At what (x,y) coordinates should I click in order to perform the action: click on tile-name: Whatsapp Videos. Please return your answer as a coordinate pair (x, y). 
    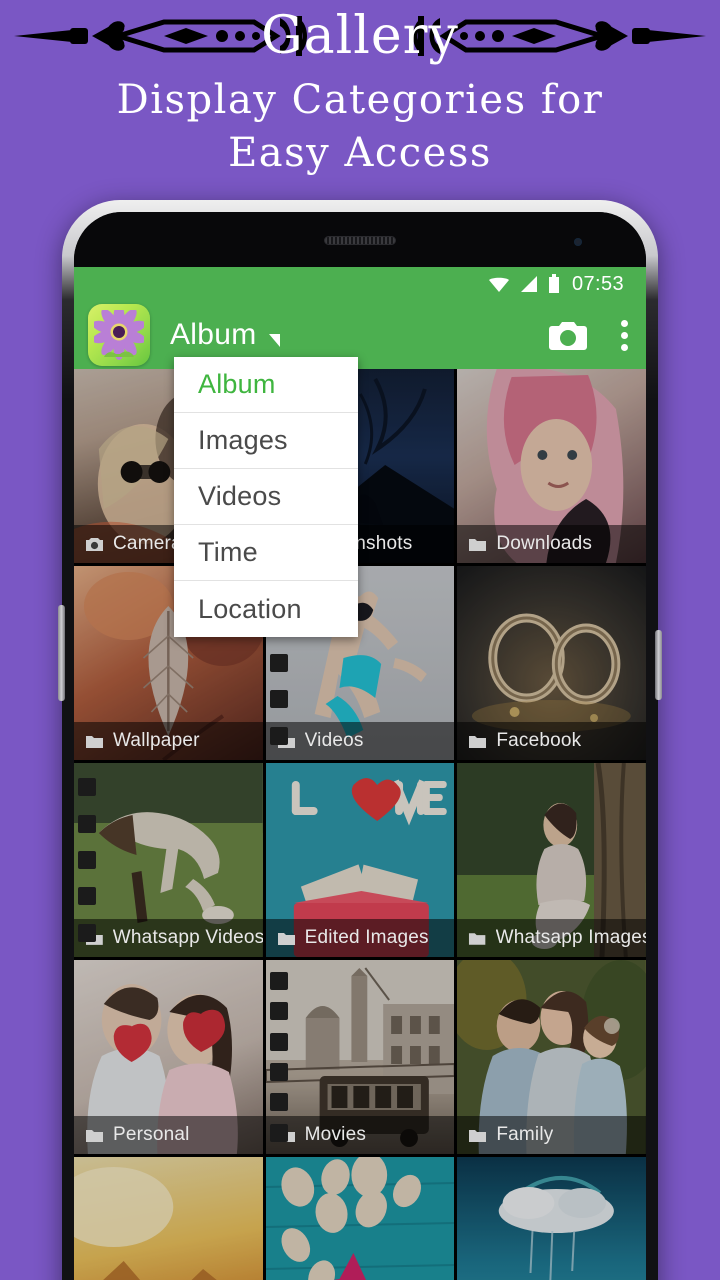
    Looking at the image, I should click on (187, 937).